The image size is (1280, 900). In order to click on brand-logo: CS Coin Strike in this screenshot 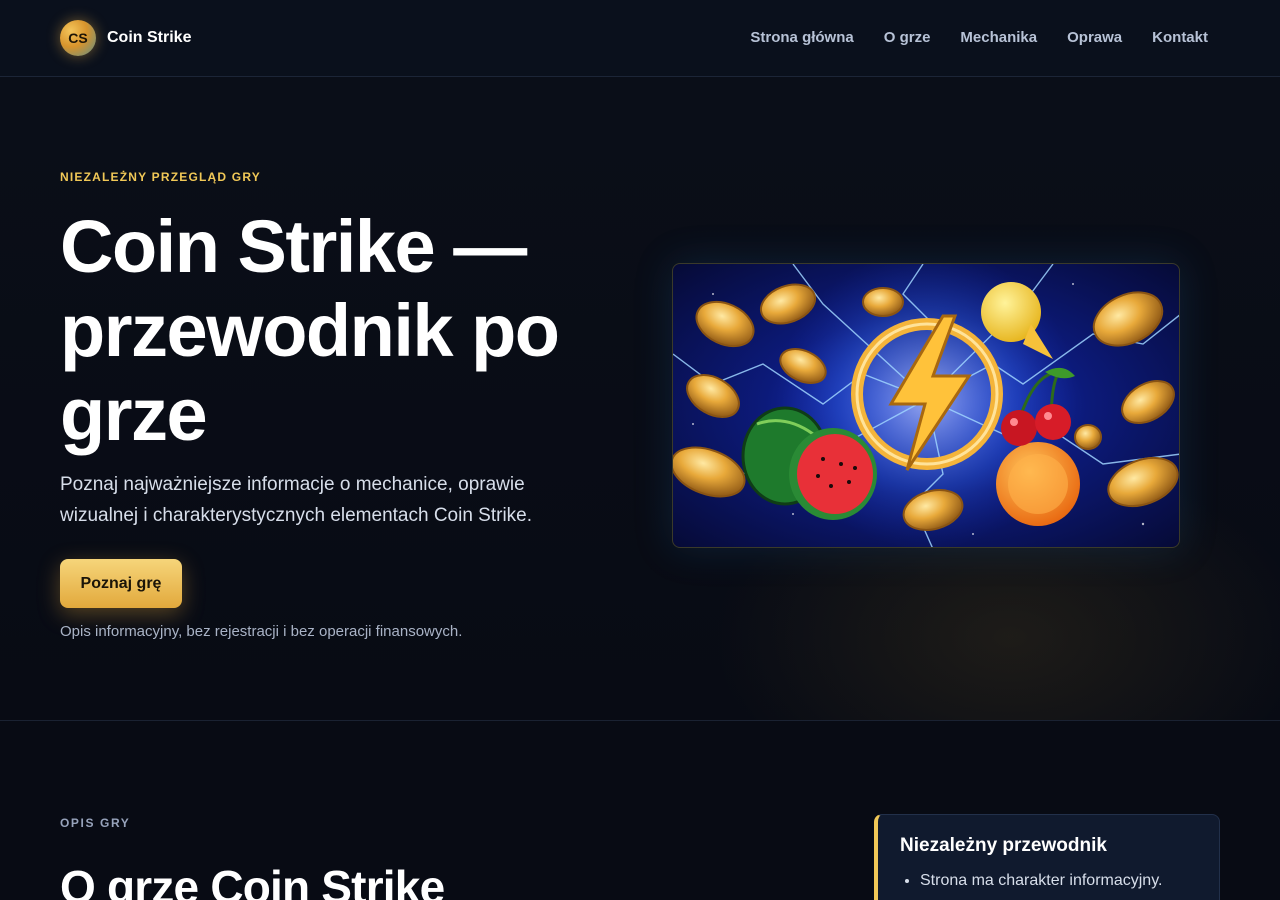, I will do `click(125, 38)`.